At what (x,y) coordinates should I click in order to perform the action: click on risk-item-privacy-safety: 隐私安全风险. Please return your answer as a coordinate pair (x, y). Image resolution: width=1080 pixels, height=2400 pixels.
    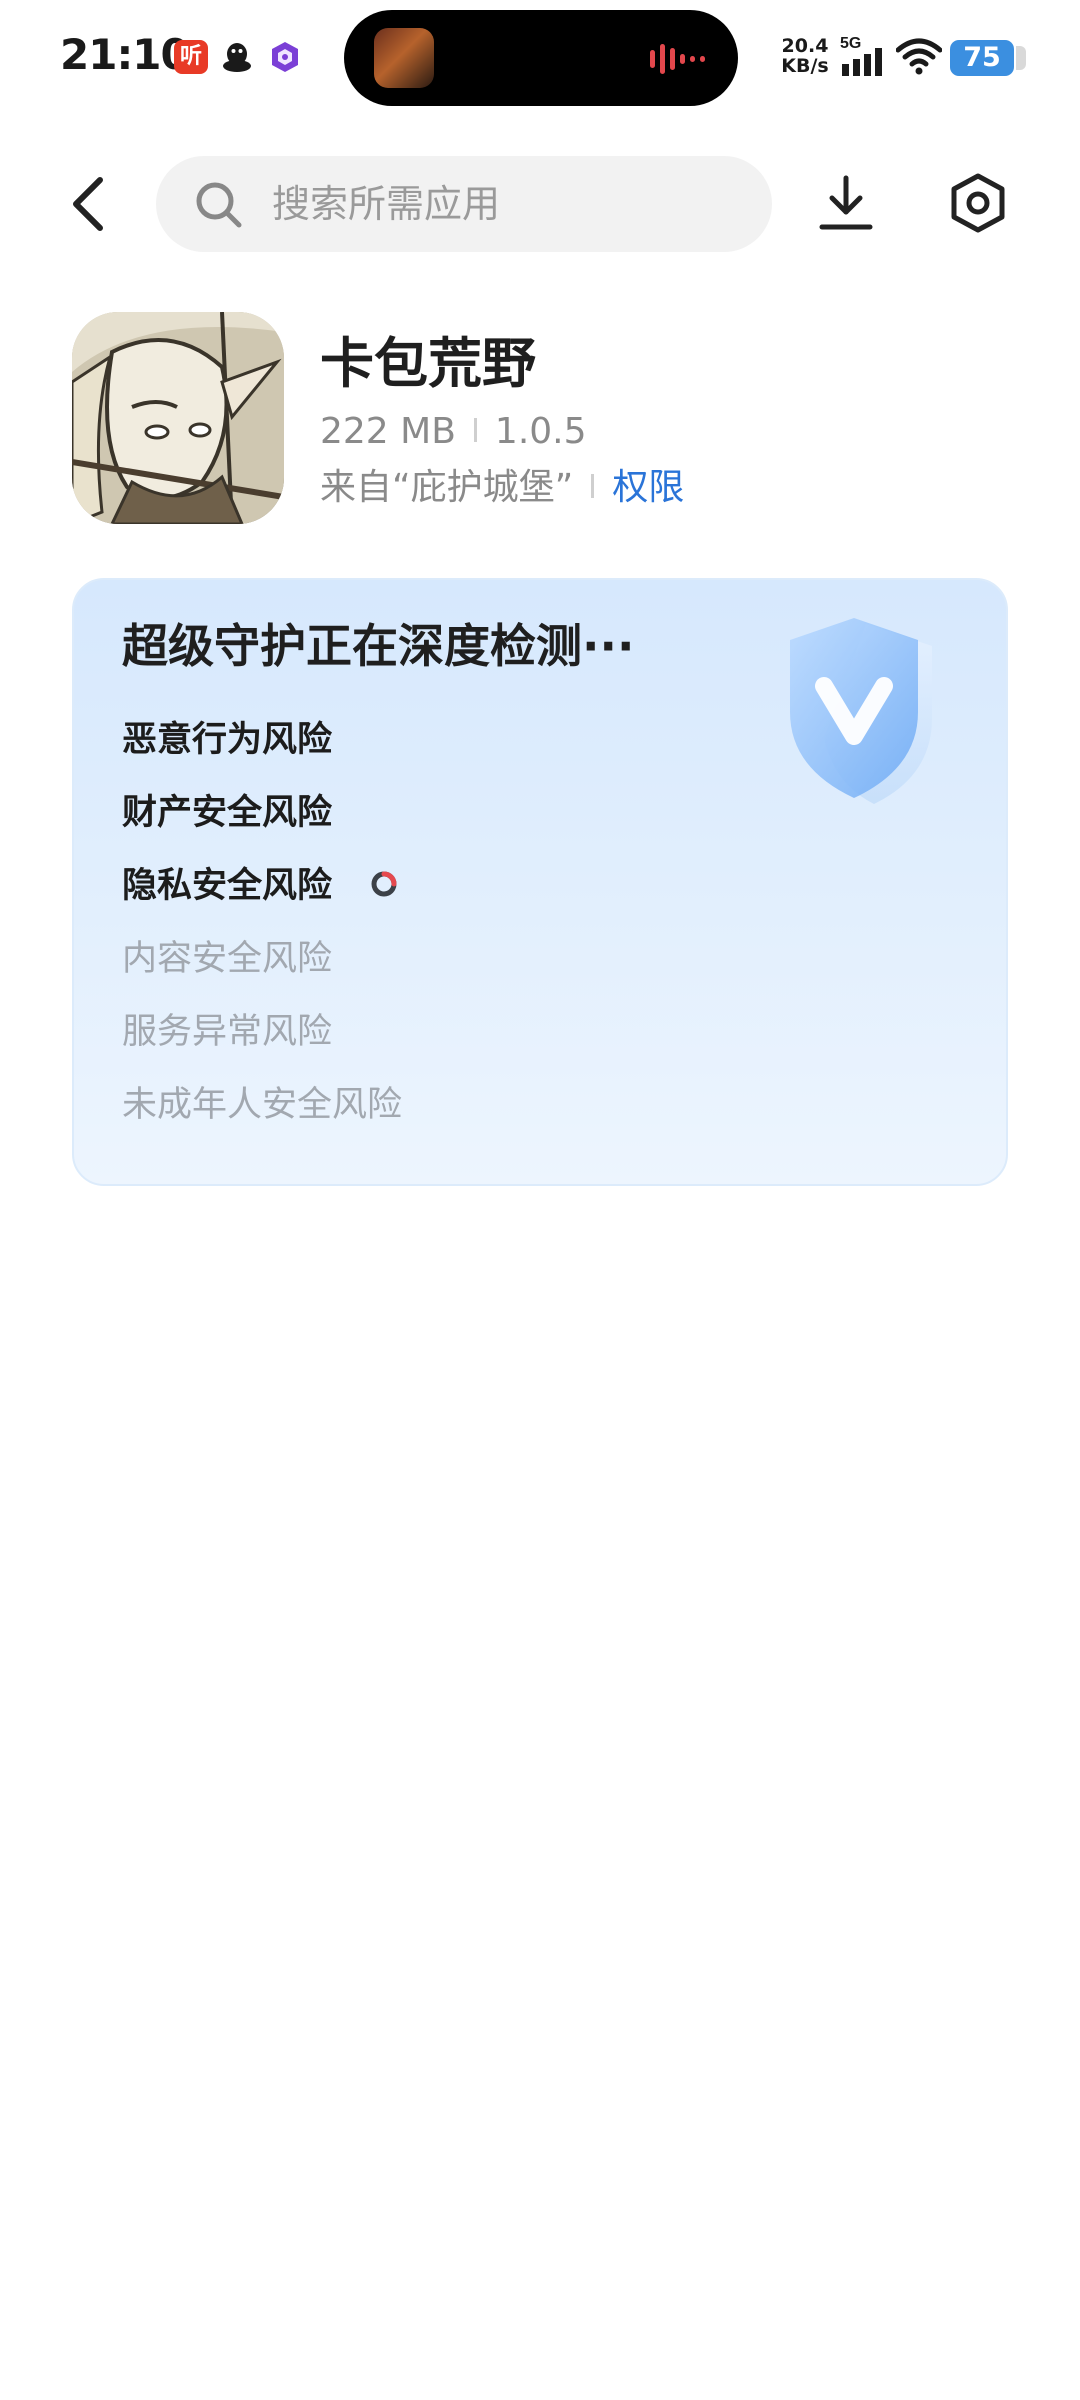
    Looking at the image, I should click on (262, 894).